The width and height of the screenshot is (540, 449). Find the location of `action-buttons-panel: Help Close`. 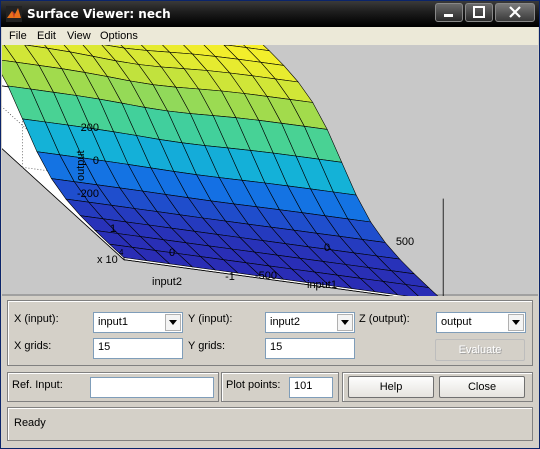

action-buttons-panel: Help Close is located at coordinates (437, 387).